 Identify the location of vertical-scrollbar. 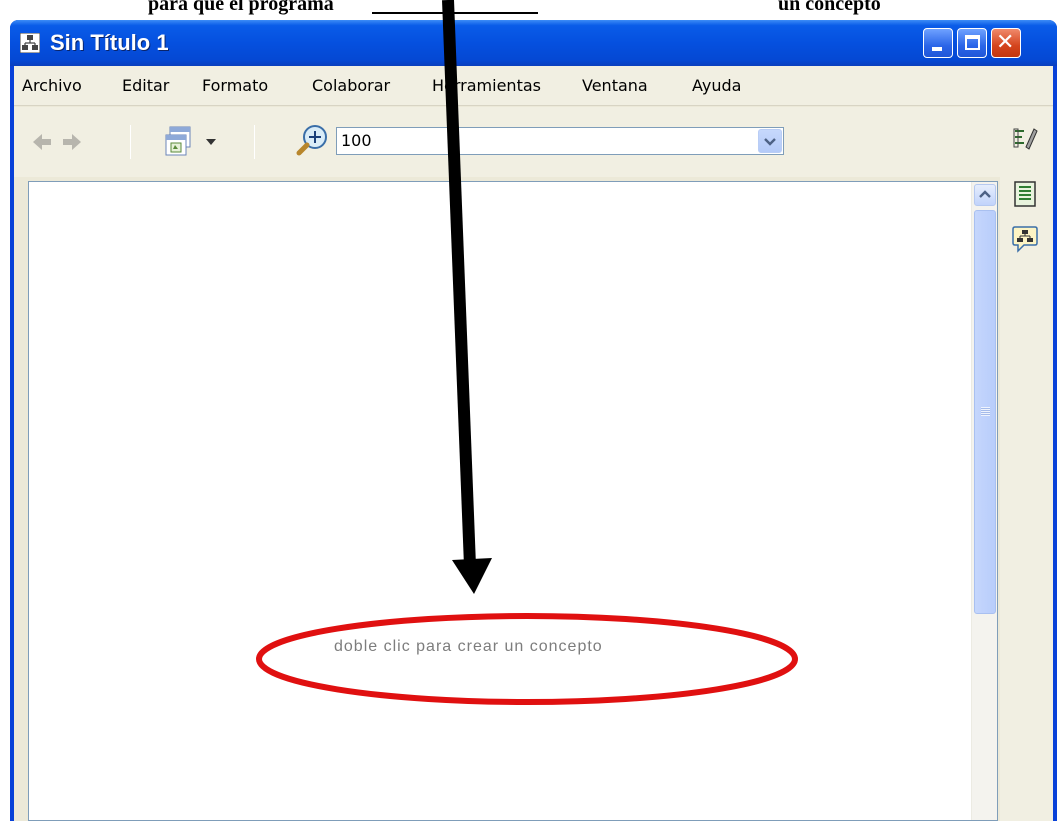
(984, 501).